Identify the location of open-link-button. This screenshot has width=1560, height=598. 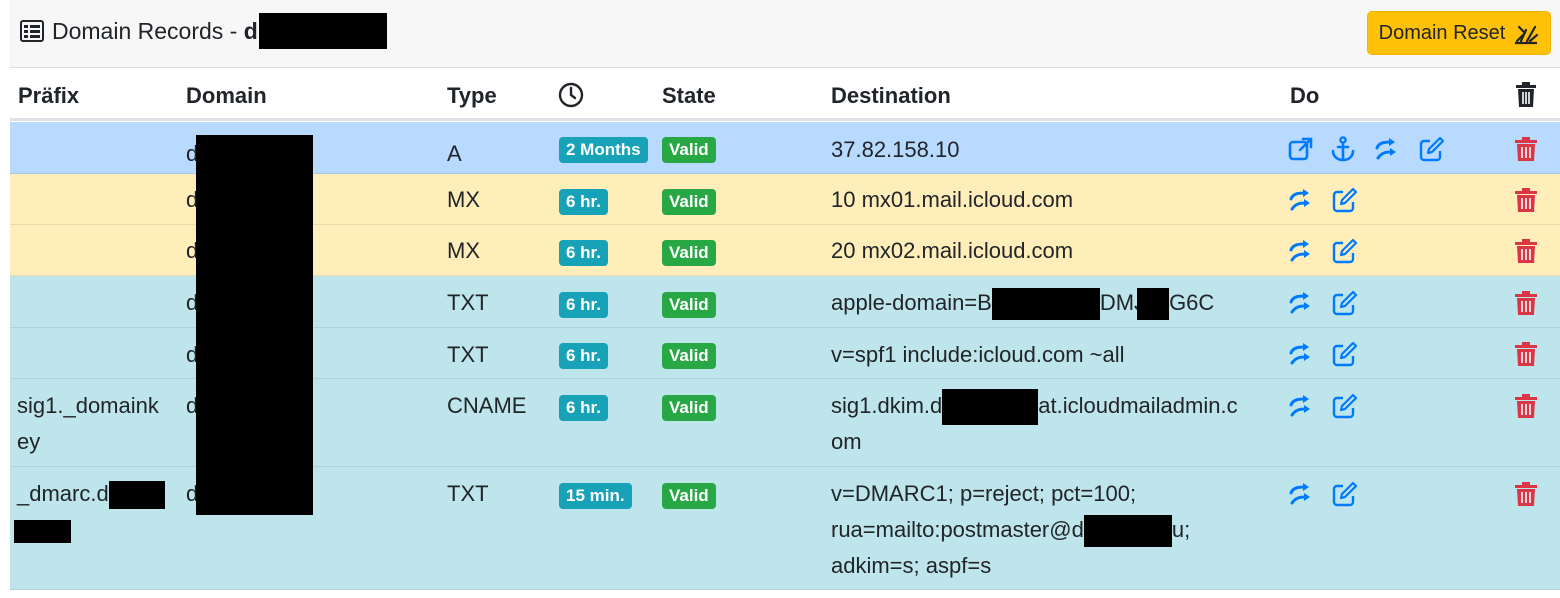
(1301, 149).